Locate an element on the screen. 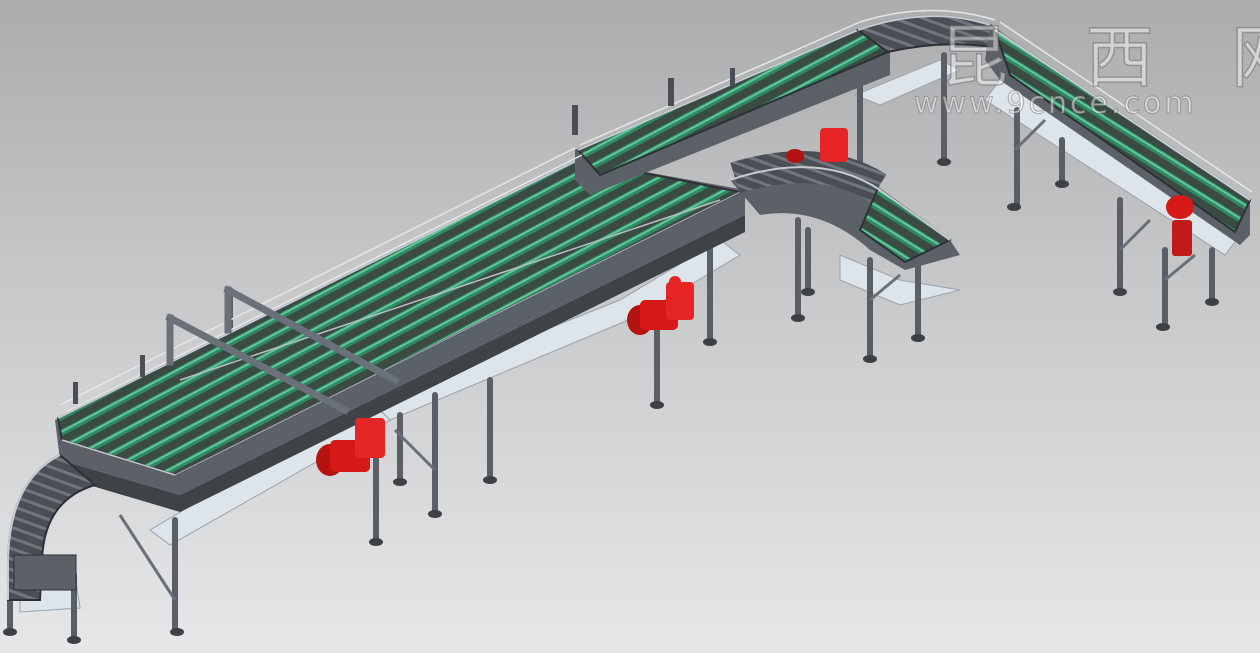 Image resolution: width=1260 pixels, height=653 pixels. left-curve-conveyor is located at coordinates (52, 527).